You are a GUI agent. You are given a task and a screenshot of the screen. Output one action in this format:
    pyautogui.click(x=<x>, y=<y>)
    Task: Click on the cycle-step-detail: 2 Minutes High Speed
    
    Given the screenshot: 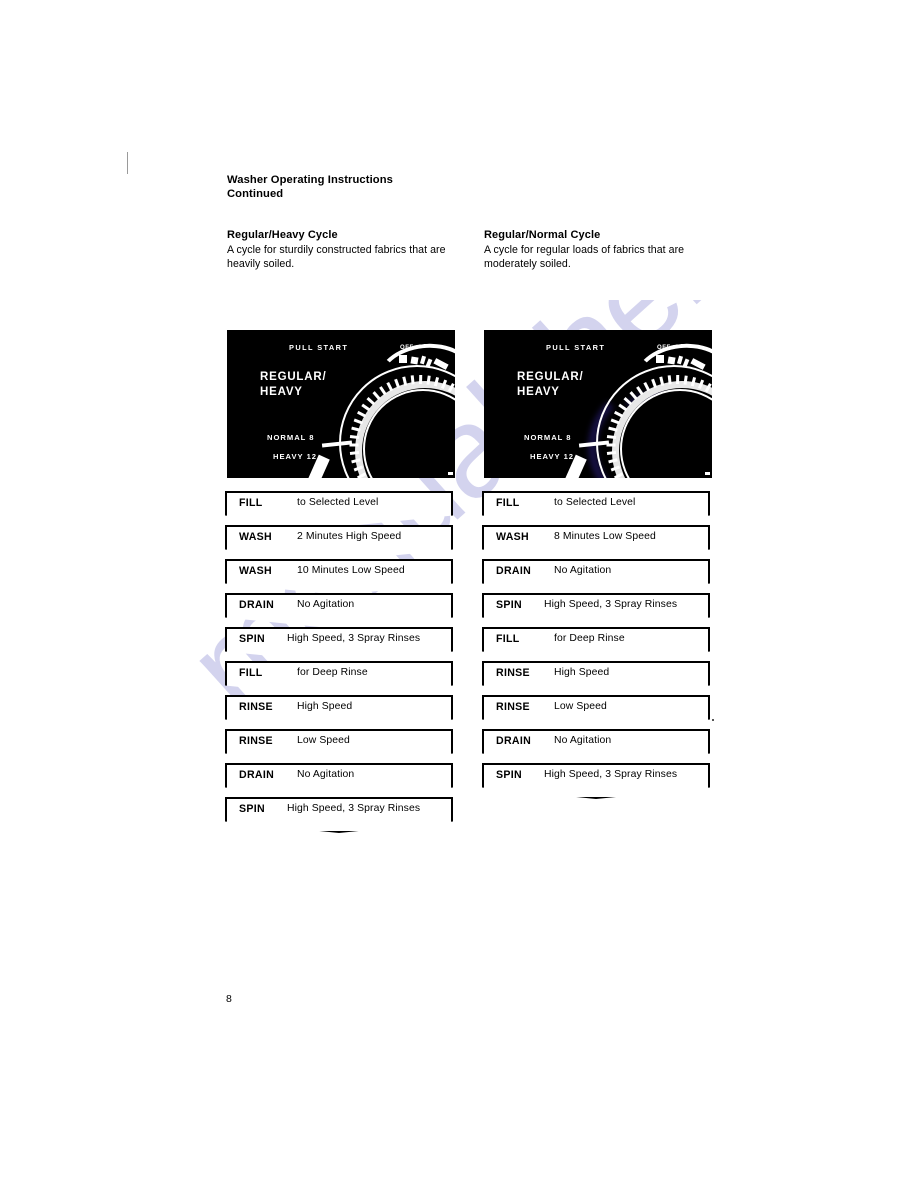 What is the action you would take?
    pyautogui.click(x=349, y=536)
    